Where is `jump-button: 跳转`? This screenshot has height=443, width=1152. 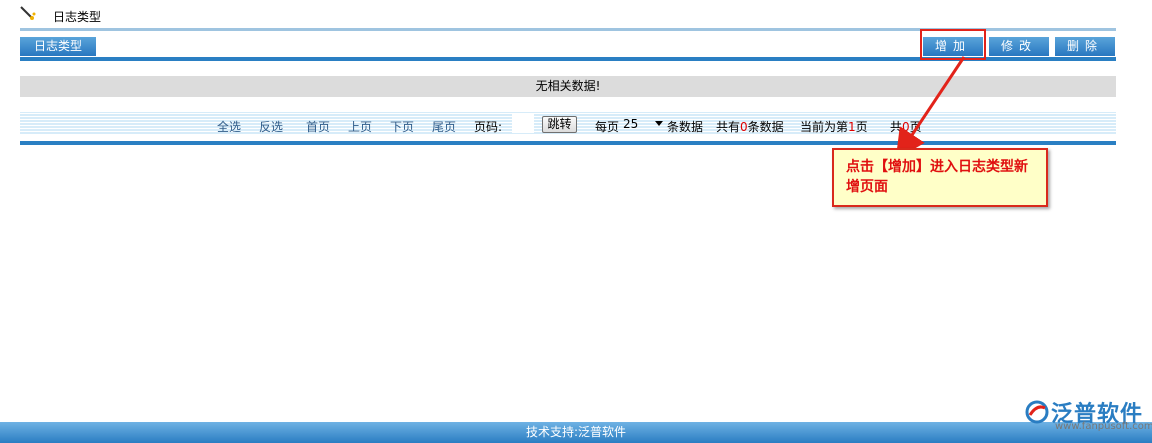 jump-button: 跳转 is located at coordinates (559, 124).